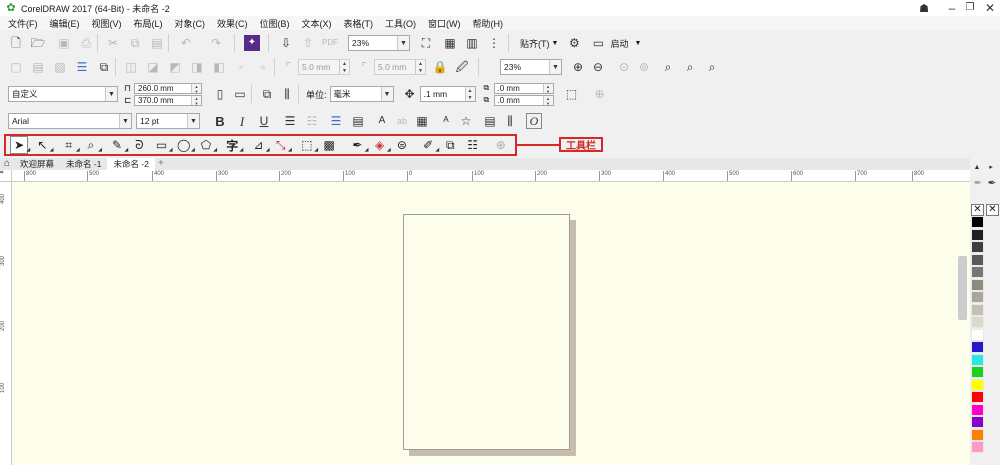 Image resolution: width=1000 pixels, height=465 pixels. What do you see at coordinates (462, 67) in the screenshot?
I see `edit-fill-icon: 🖉` at bounding box center [462, 67].